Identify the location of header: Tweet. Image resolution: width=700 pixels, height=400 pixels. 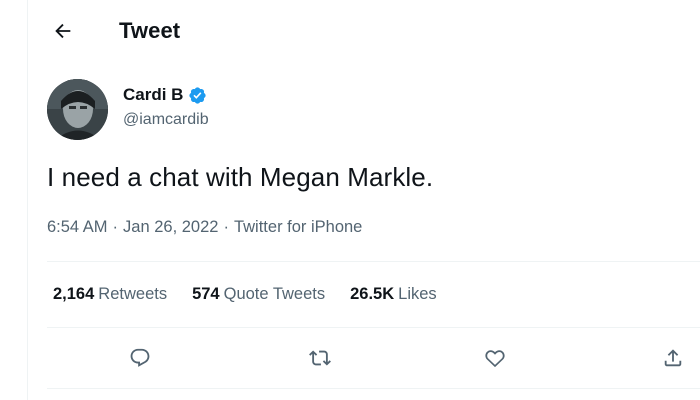
(364, 30).